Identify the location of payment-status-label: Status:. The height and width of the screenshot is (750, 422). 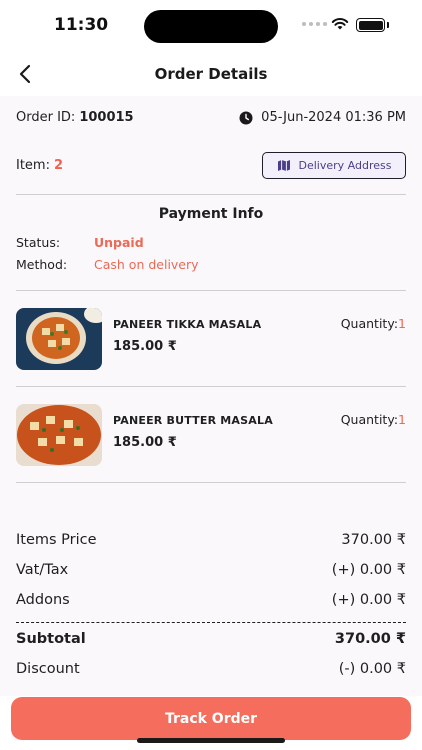
(38, 242).